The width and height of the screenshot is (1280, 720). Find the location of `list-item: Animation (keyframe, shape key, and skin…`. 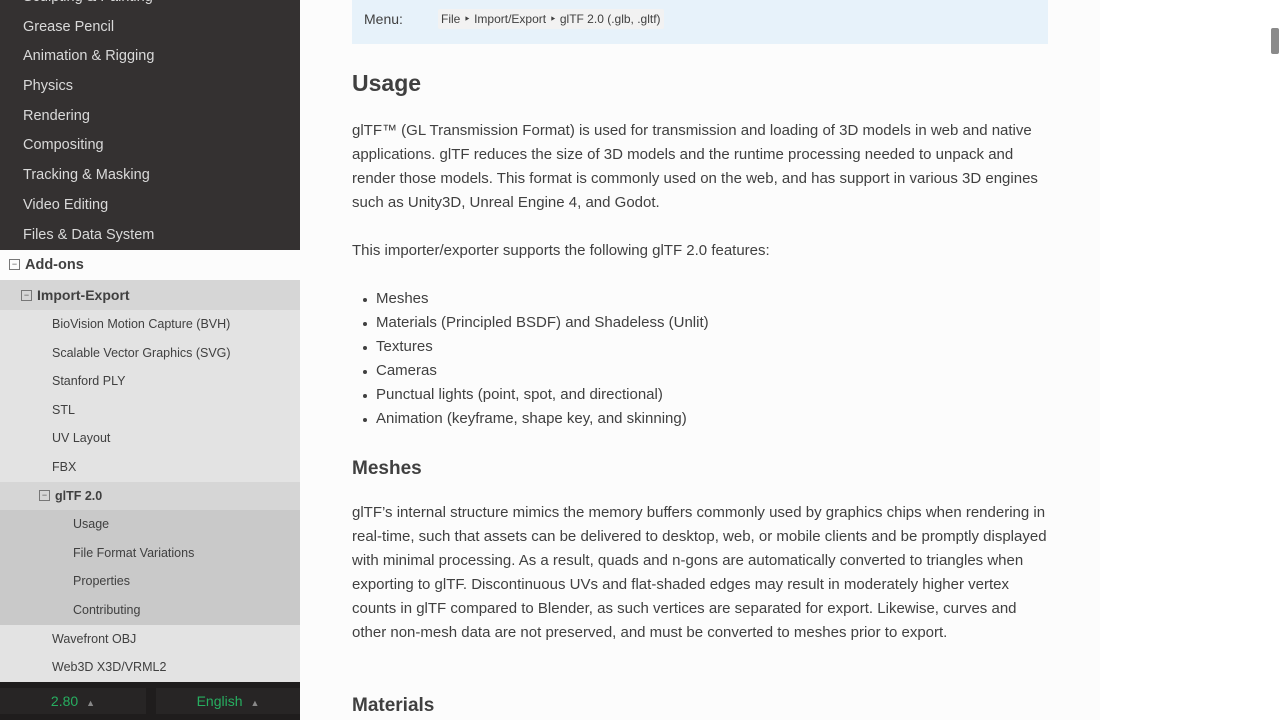

list-item: Animation (keyframe, shape key, and skin… is located at coordinates (530, 419).